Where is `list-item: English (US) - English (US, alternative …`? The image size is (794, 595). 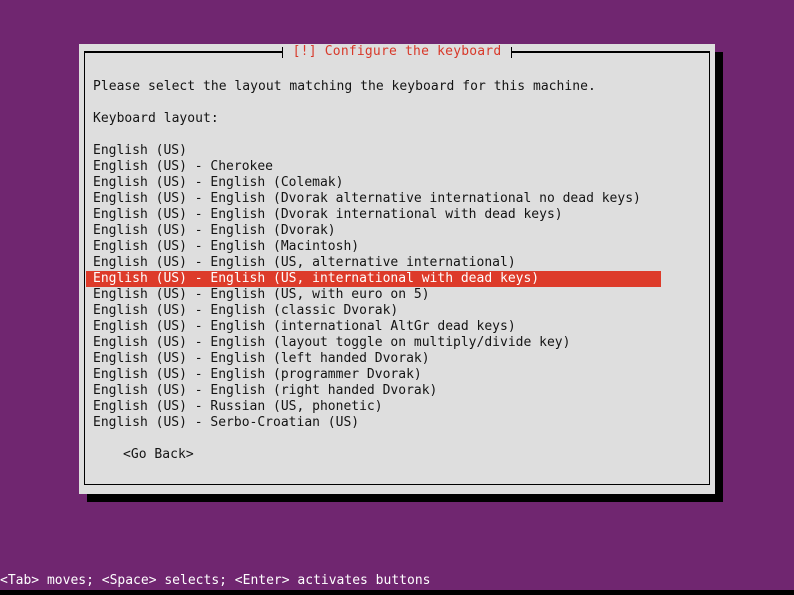 list-item: English (US) - English (US, alternative … is located at coordinates (373, 263).